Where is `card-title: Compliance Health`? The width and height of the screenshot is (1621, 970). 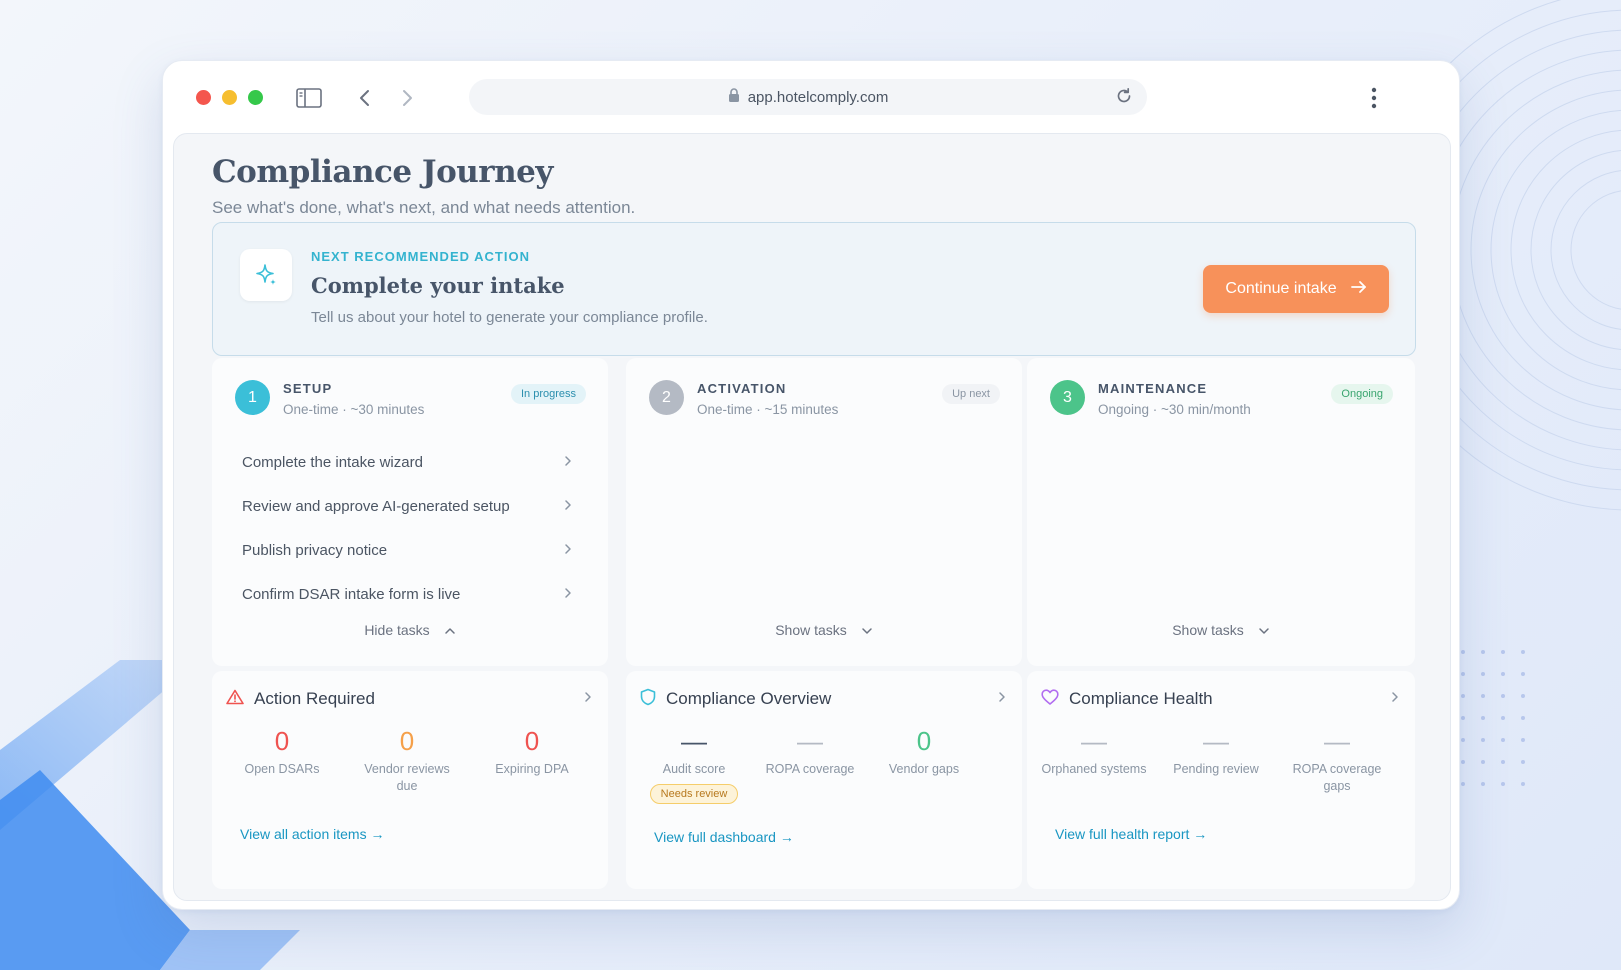 card-title: Compliance Health is located at coordinates (1141, 698).